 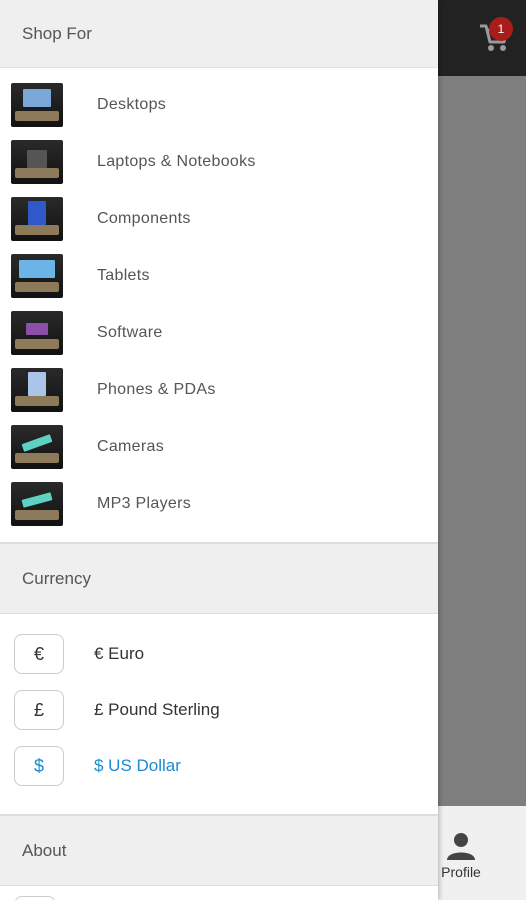 What do you see at coordinates (219, 218) in the screenshot?
I see `category-item-components: Components` at bounding box center [219, 218].